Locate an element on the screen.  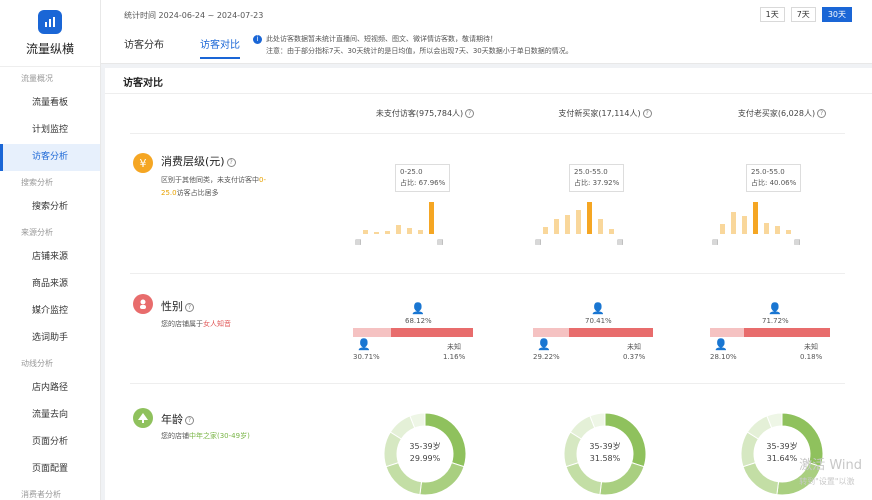
sidebar-item: 商品来源 is located at coordinates (50, 284).